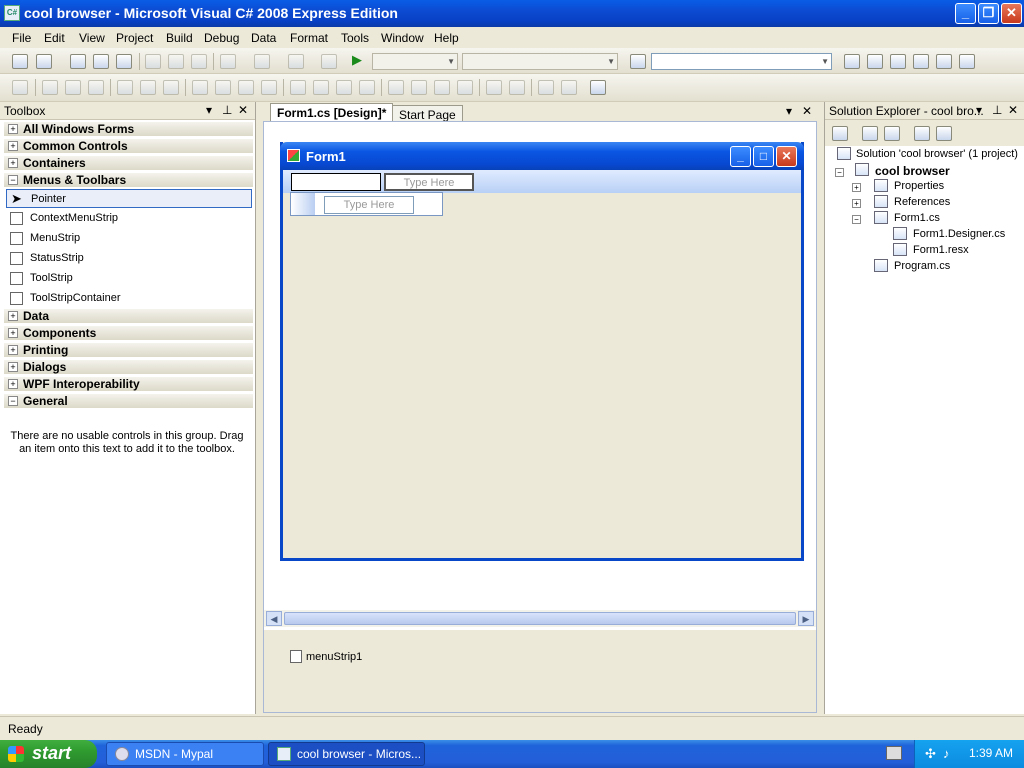 The image size is (1024, 768). What do you see at coordinates (806, 618) in the screenshot?
I see `scroll-right-icon: ▶` at bounding box center [806, 618].